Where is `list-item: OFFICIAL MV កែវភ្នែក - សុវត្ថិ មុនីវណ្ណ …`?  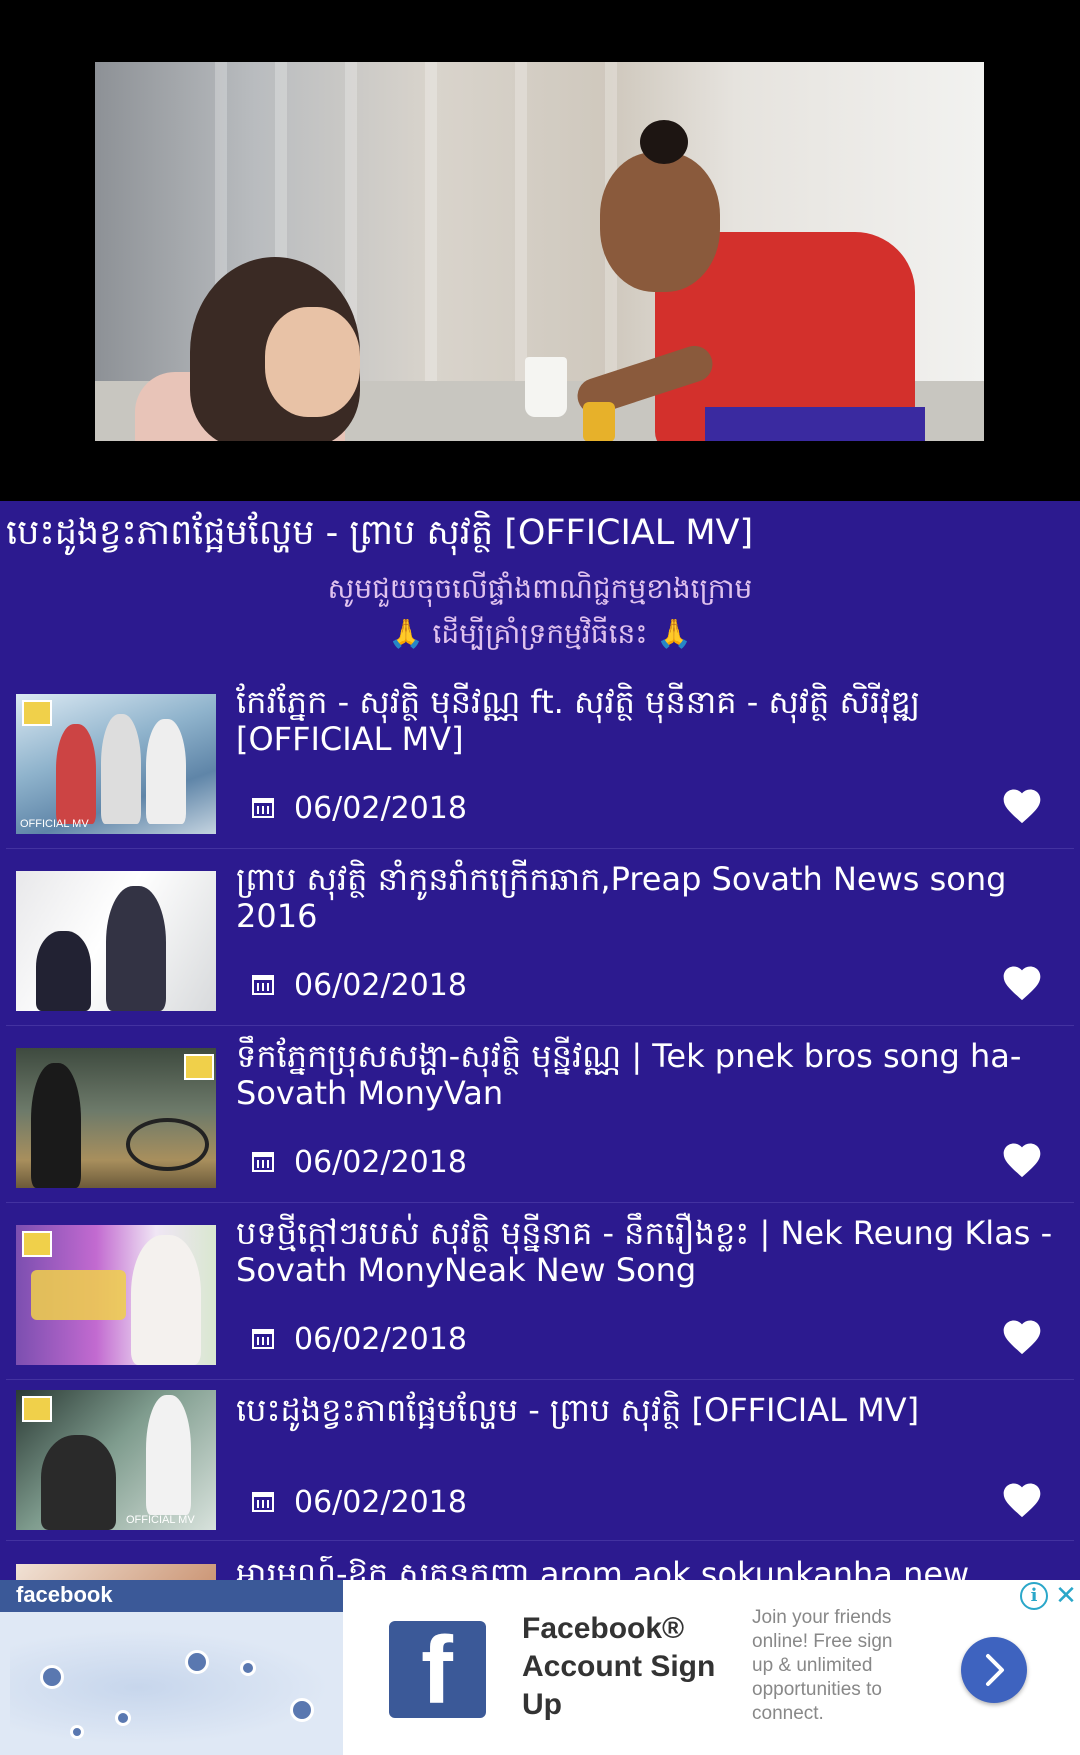
list-item: OFFICIAL MV កែវភ្នែក - សុវត្ថិ មុនីវណ្ណ … is located at coordinates (540, 760).